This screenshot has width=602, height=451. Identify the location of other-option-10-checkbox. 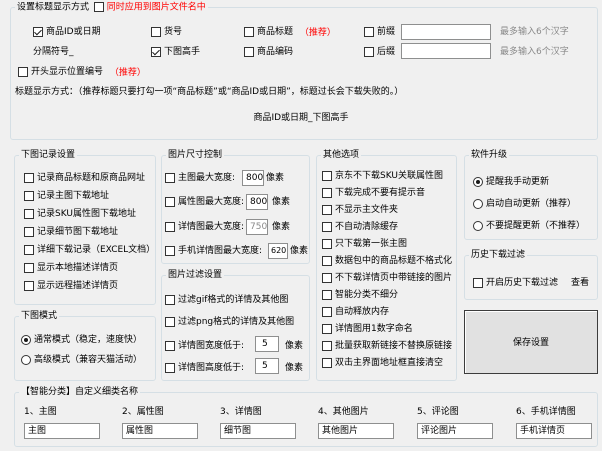
(327, 346).